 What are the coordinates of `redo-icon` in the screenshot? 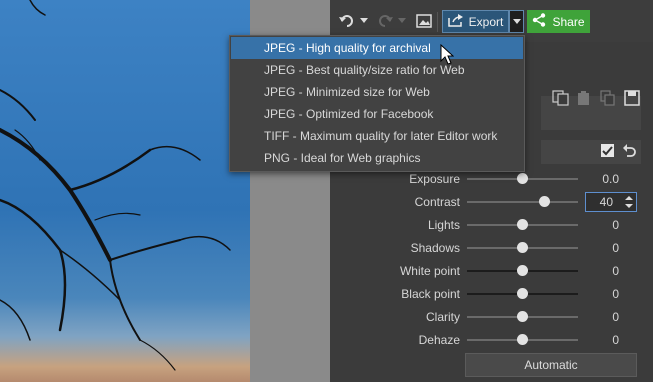 It's located at (385, 21).